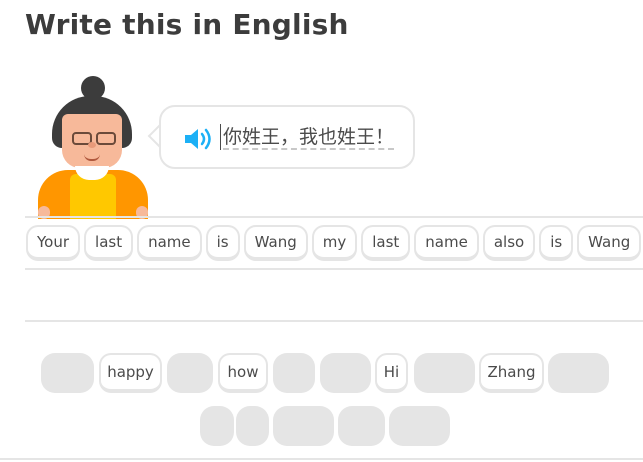  Describe the element at coordinates (321, 459) in the screenshot. I see `footer-divider` at that location.